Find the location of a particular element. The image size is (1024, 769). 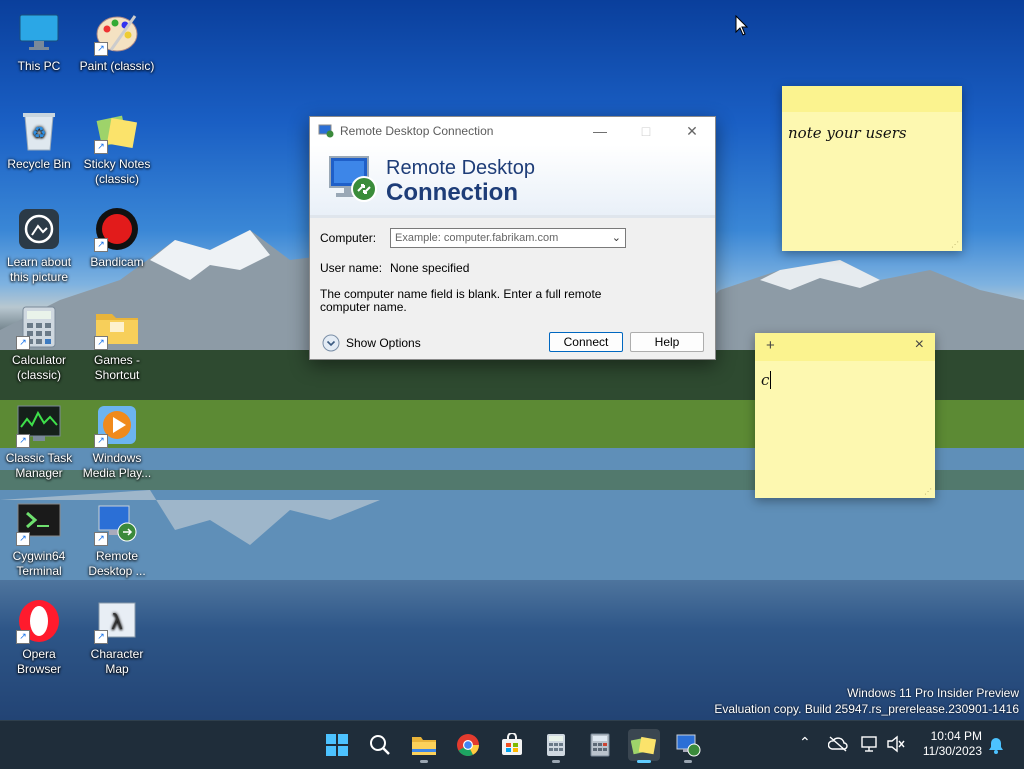

taskbar-calculator-classic is located at coordinates (600, 745).